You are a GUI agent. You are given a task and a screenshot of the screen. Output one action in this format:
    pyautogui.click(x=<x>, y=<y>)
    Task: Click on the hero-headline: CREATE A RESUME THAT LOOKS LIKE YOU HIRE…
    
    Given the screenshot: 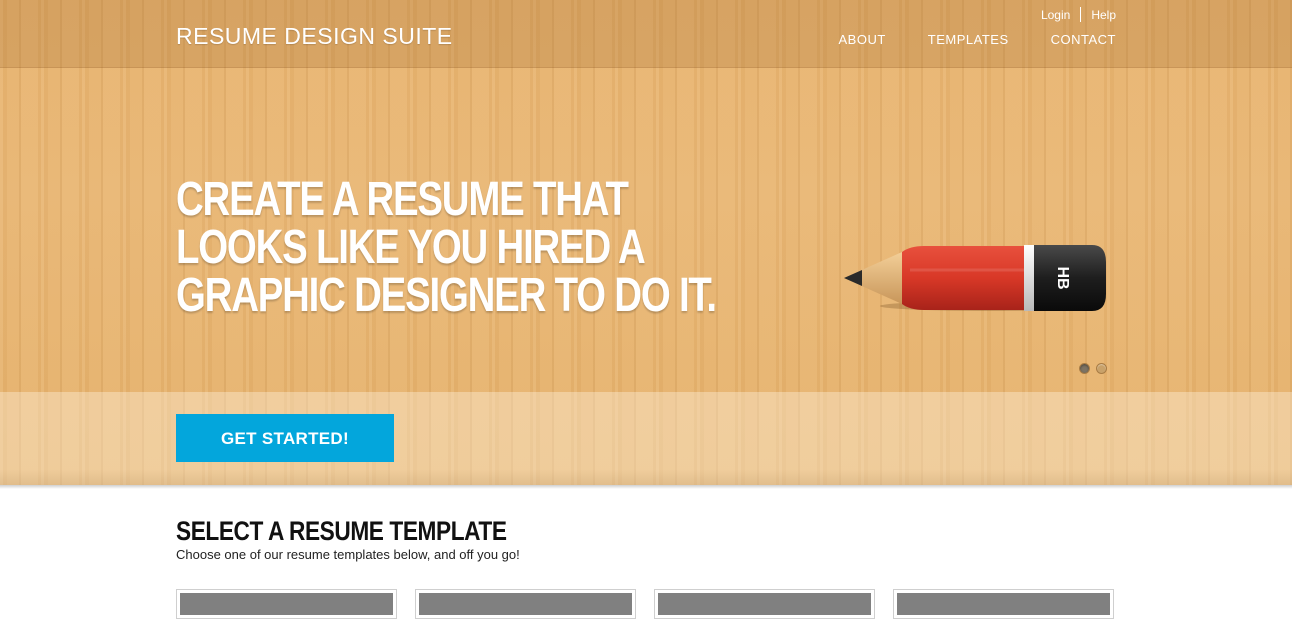 What is the action you would take?
    pyautogui.click(x=446, y=247)
    